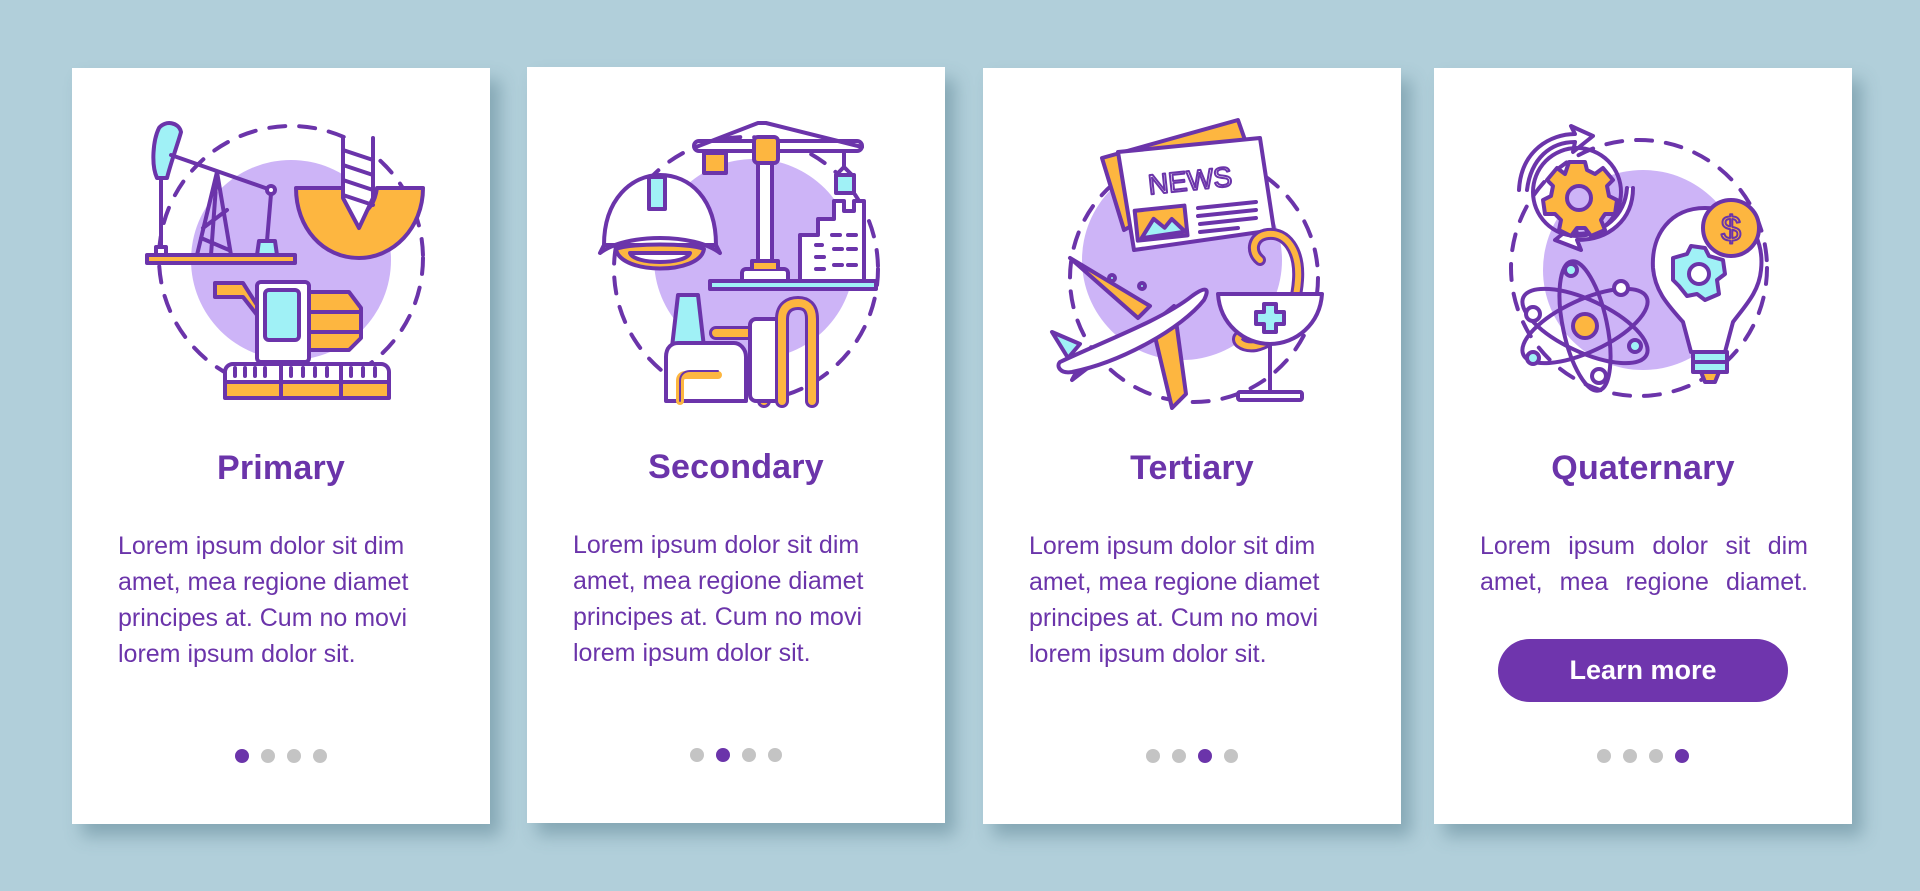 The width and height of the screenshot is (1920, 891). I want to click on card-title: Quaternary, so click(1643, 468).